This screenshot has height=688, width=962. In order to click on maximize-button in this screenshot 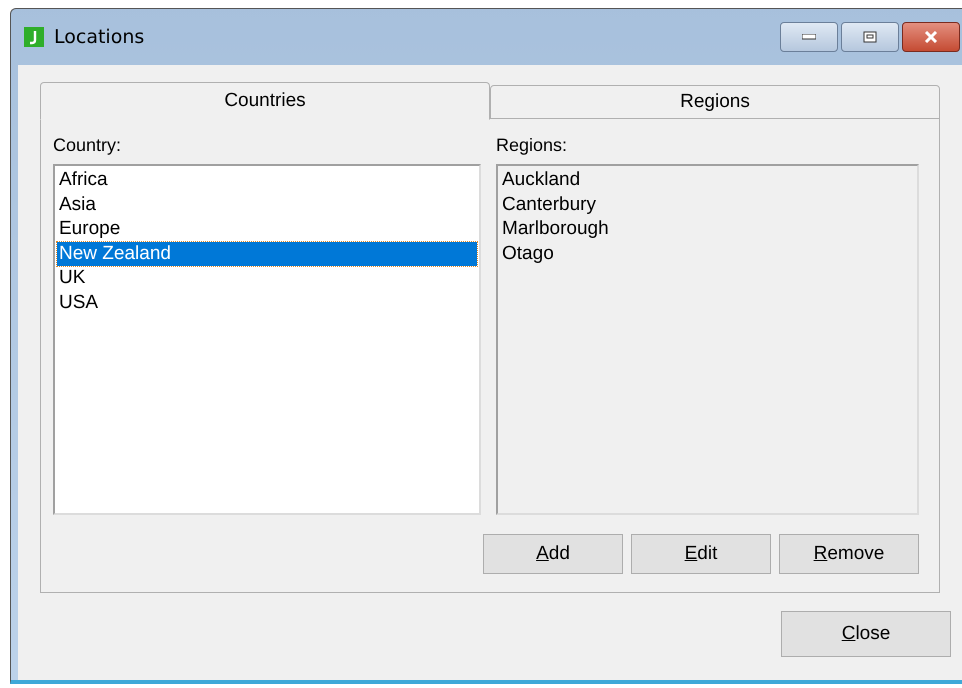, I will do `click(870, 37)`.